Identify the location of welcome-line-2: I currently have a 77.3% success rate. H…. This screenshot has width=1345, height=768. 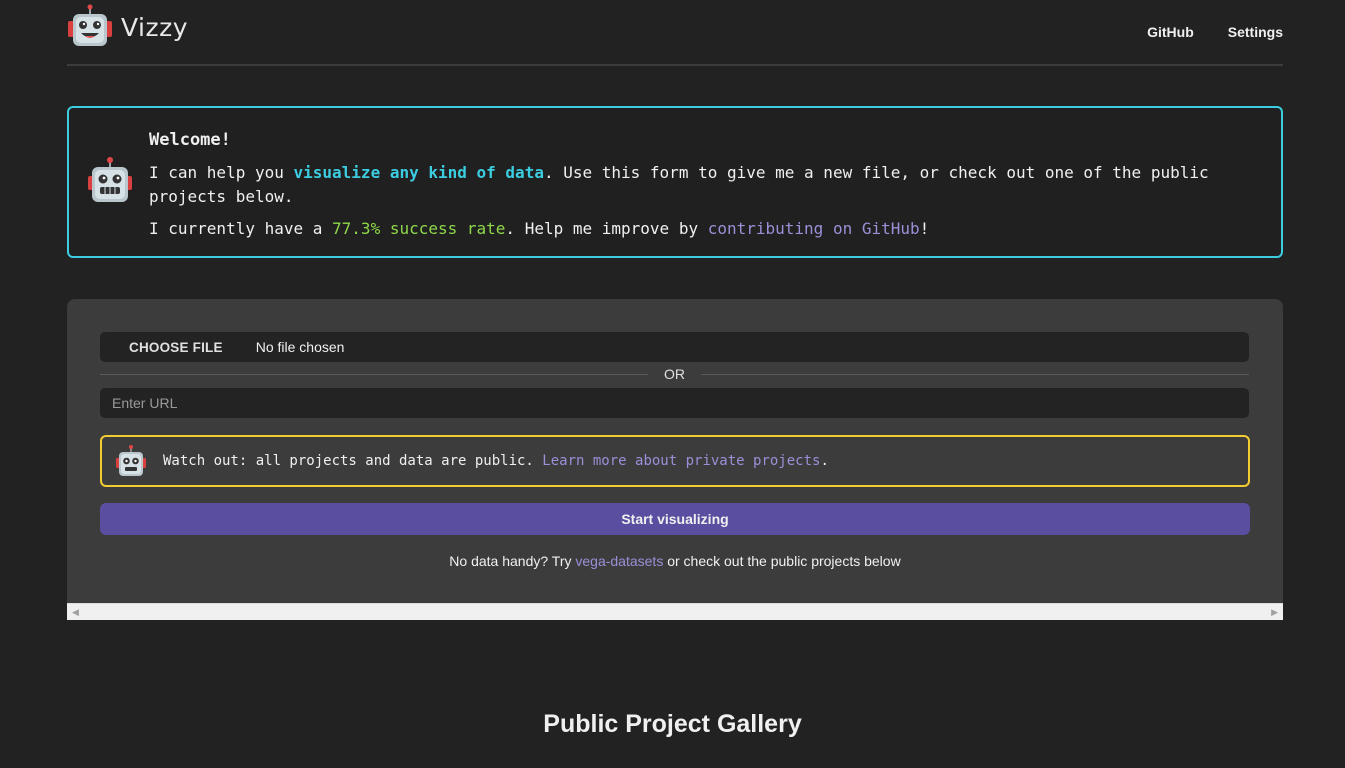
(694, 229).